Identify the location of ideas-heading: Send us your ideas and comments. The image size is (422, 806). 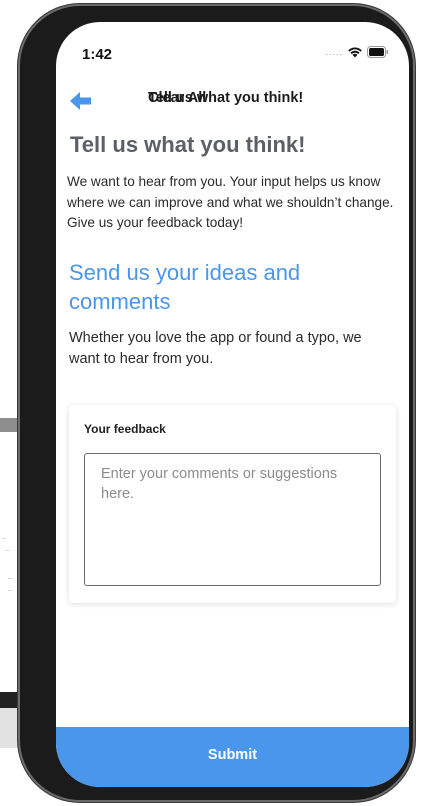
(185, 287).